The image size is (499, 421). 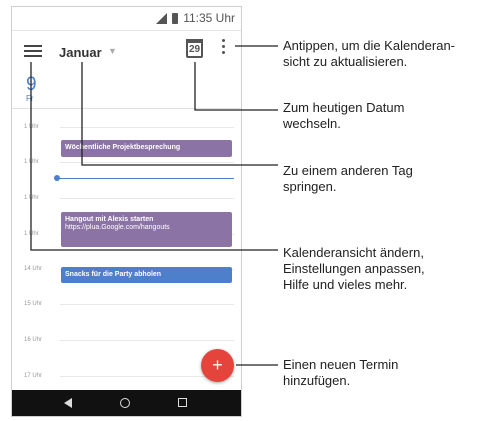 I want to click on callout-text: Kalenderansicht ändern,, so click(x=353, y=252).